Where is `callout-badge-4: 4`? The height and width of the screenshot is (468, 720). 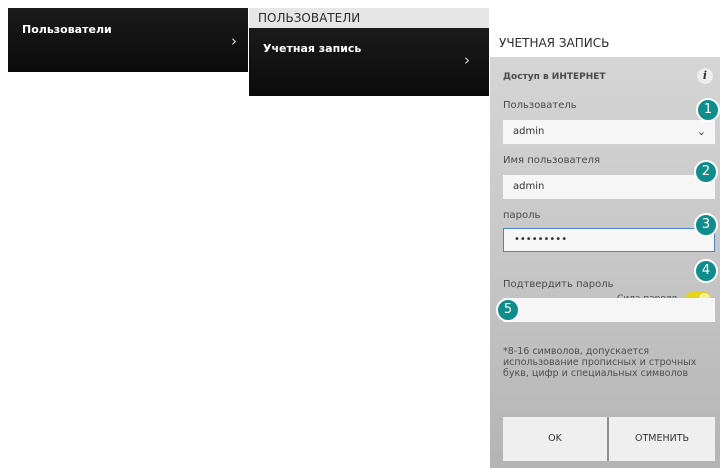 callout-badge-4: 4 is located at coordinates (706, 271).